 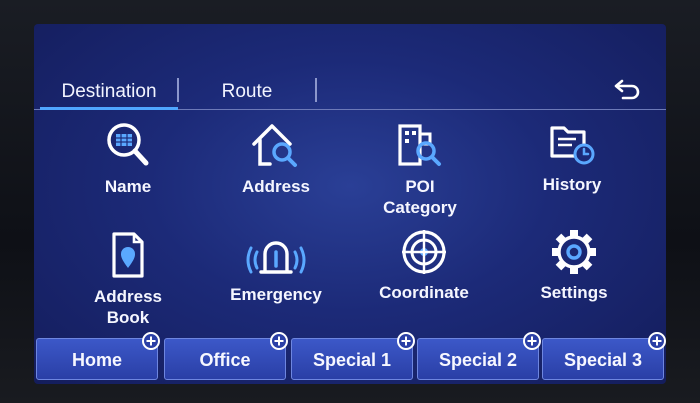 I want to click on magnifier-icon, so click(x=128, y=144).